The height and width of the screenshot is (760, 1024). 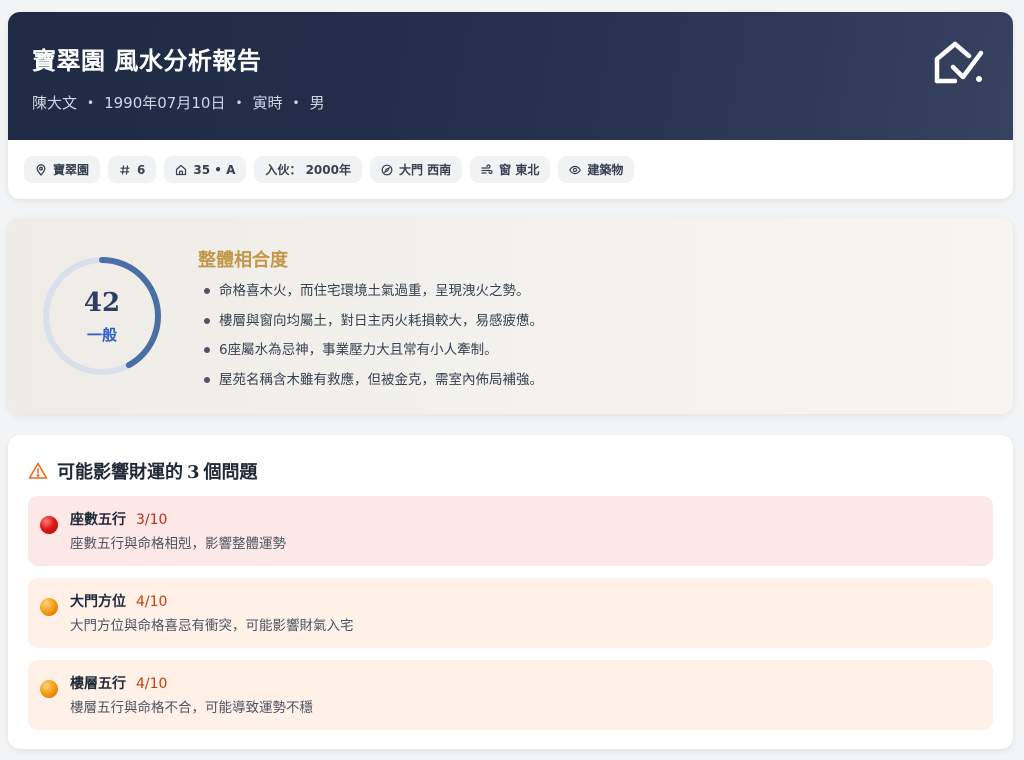 I want to click on list-item: 屋苑名稱含木雖有救應，但被金克，需室內佈局補強。, so click(x=373, y=384).